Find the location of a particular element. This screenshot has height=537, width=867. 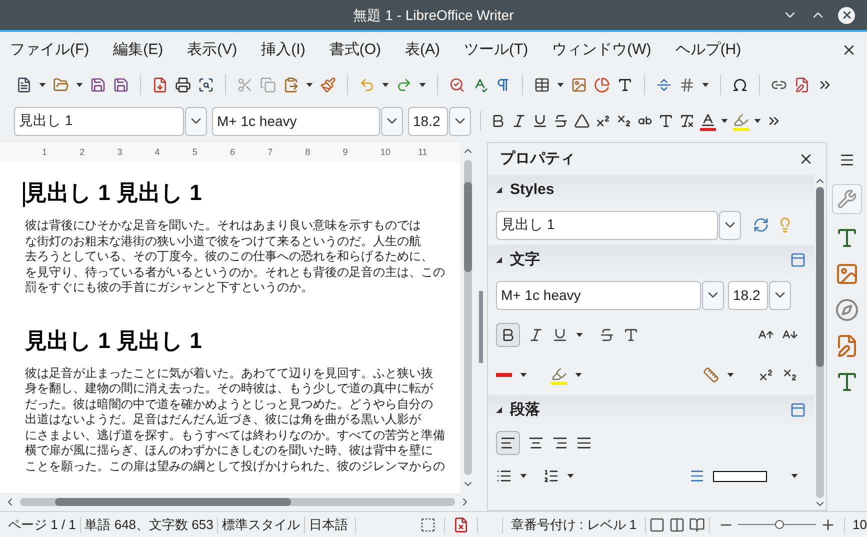

page-count: ページ 1 / 1 is located at coordinates (42, 524).